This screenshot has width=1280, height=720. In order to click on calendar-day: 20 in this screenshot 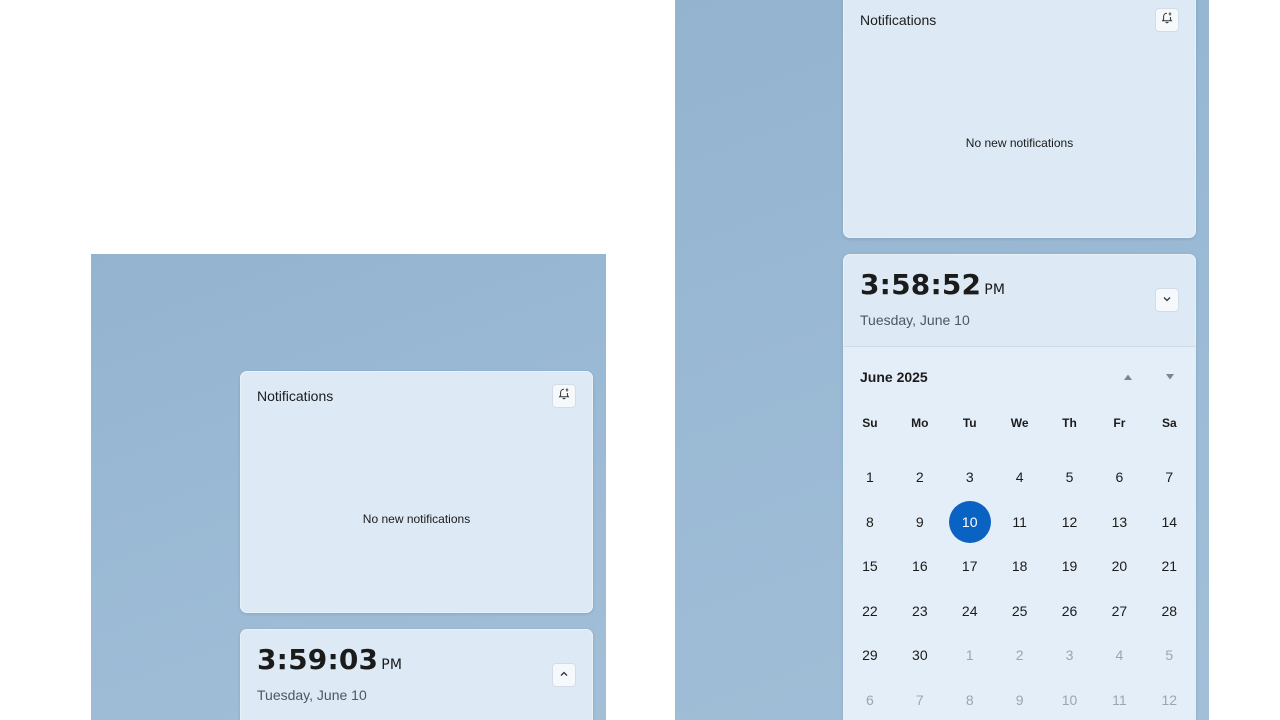, I will do `click(1119, 566)`.